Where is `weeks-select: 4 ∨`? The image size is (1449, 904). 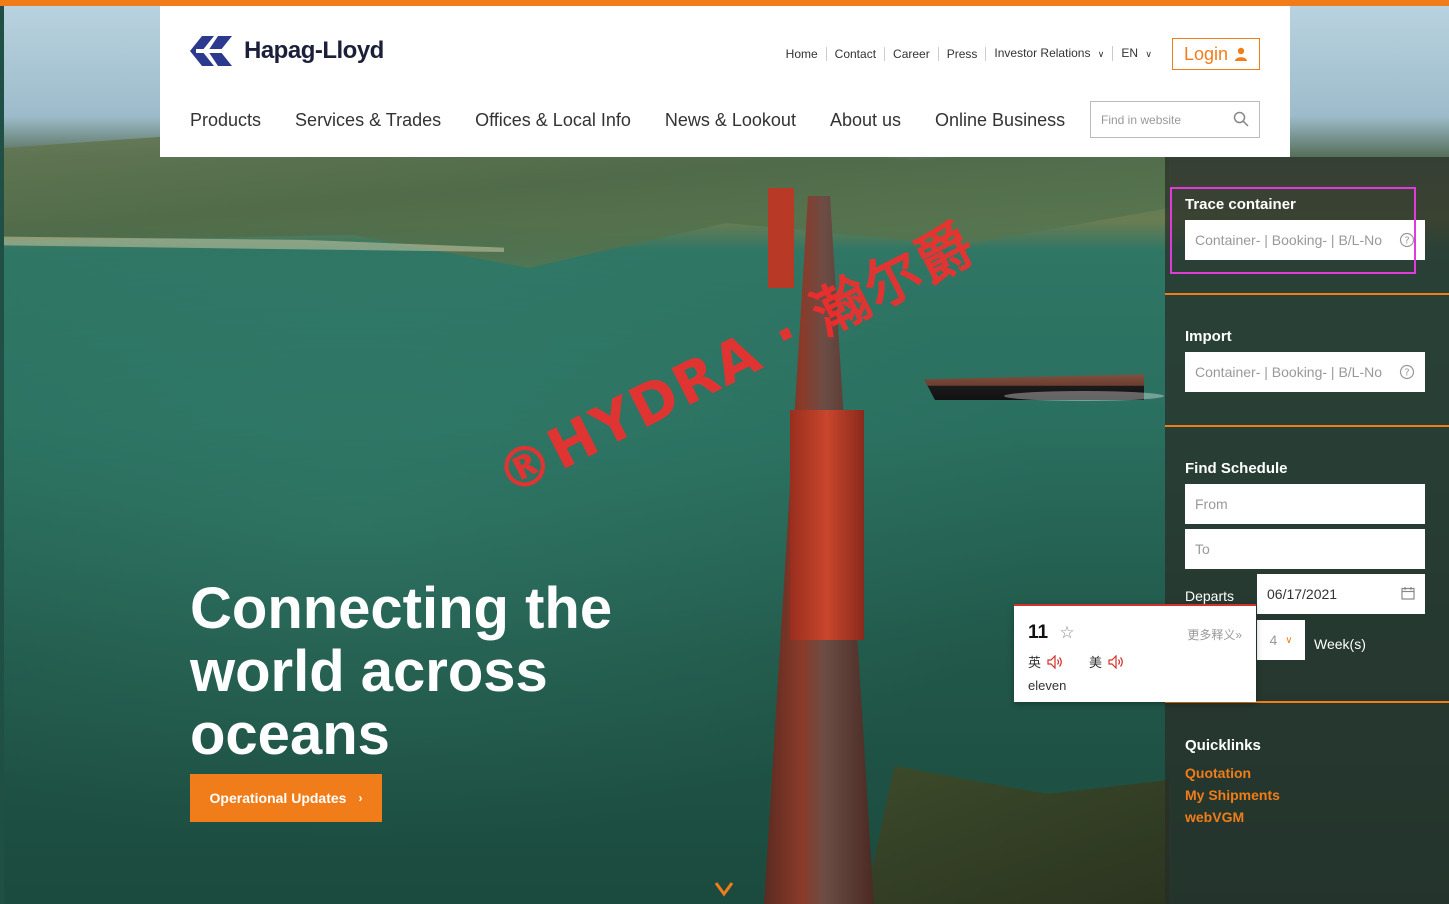 weeks-select: 4 ∨ is located at coordinates (1281, 640).